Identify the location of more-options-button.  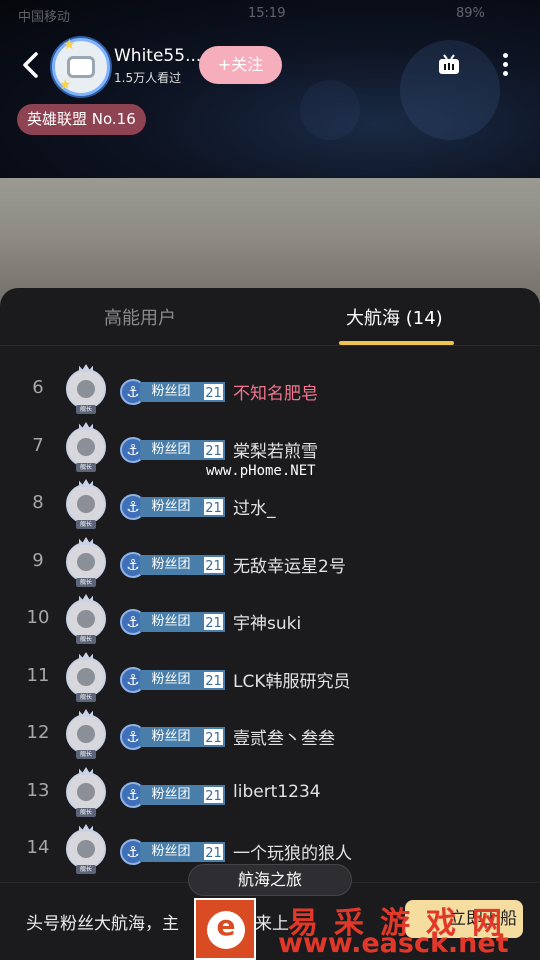
(505, 65).